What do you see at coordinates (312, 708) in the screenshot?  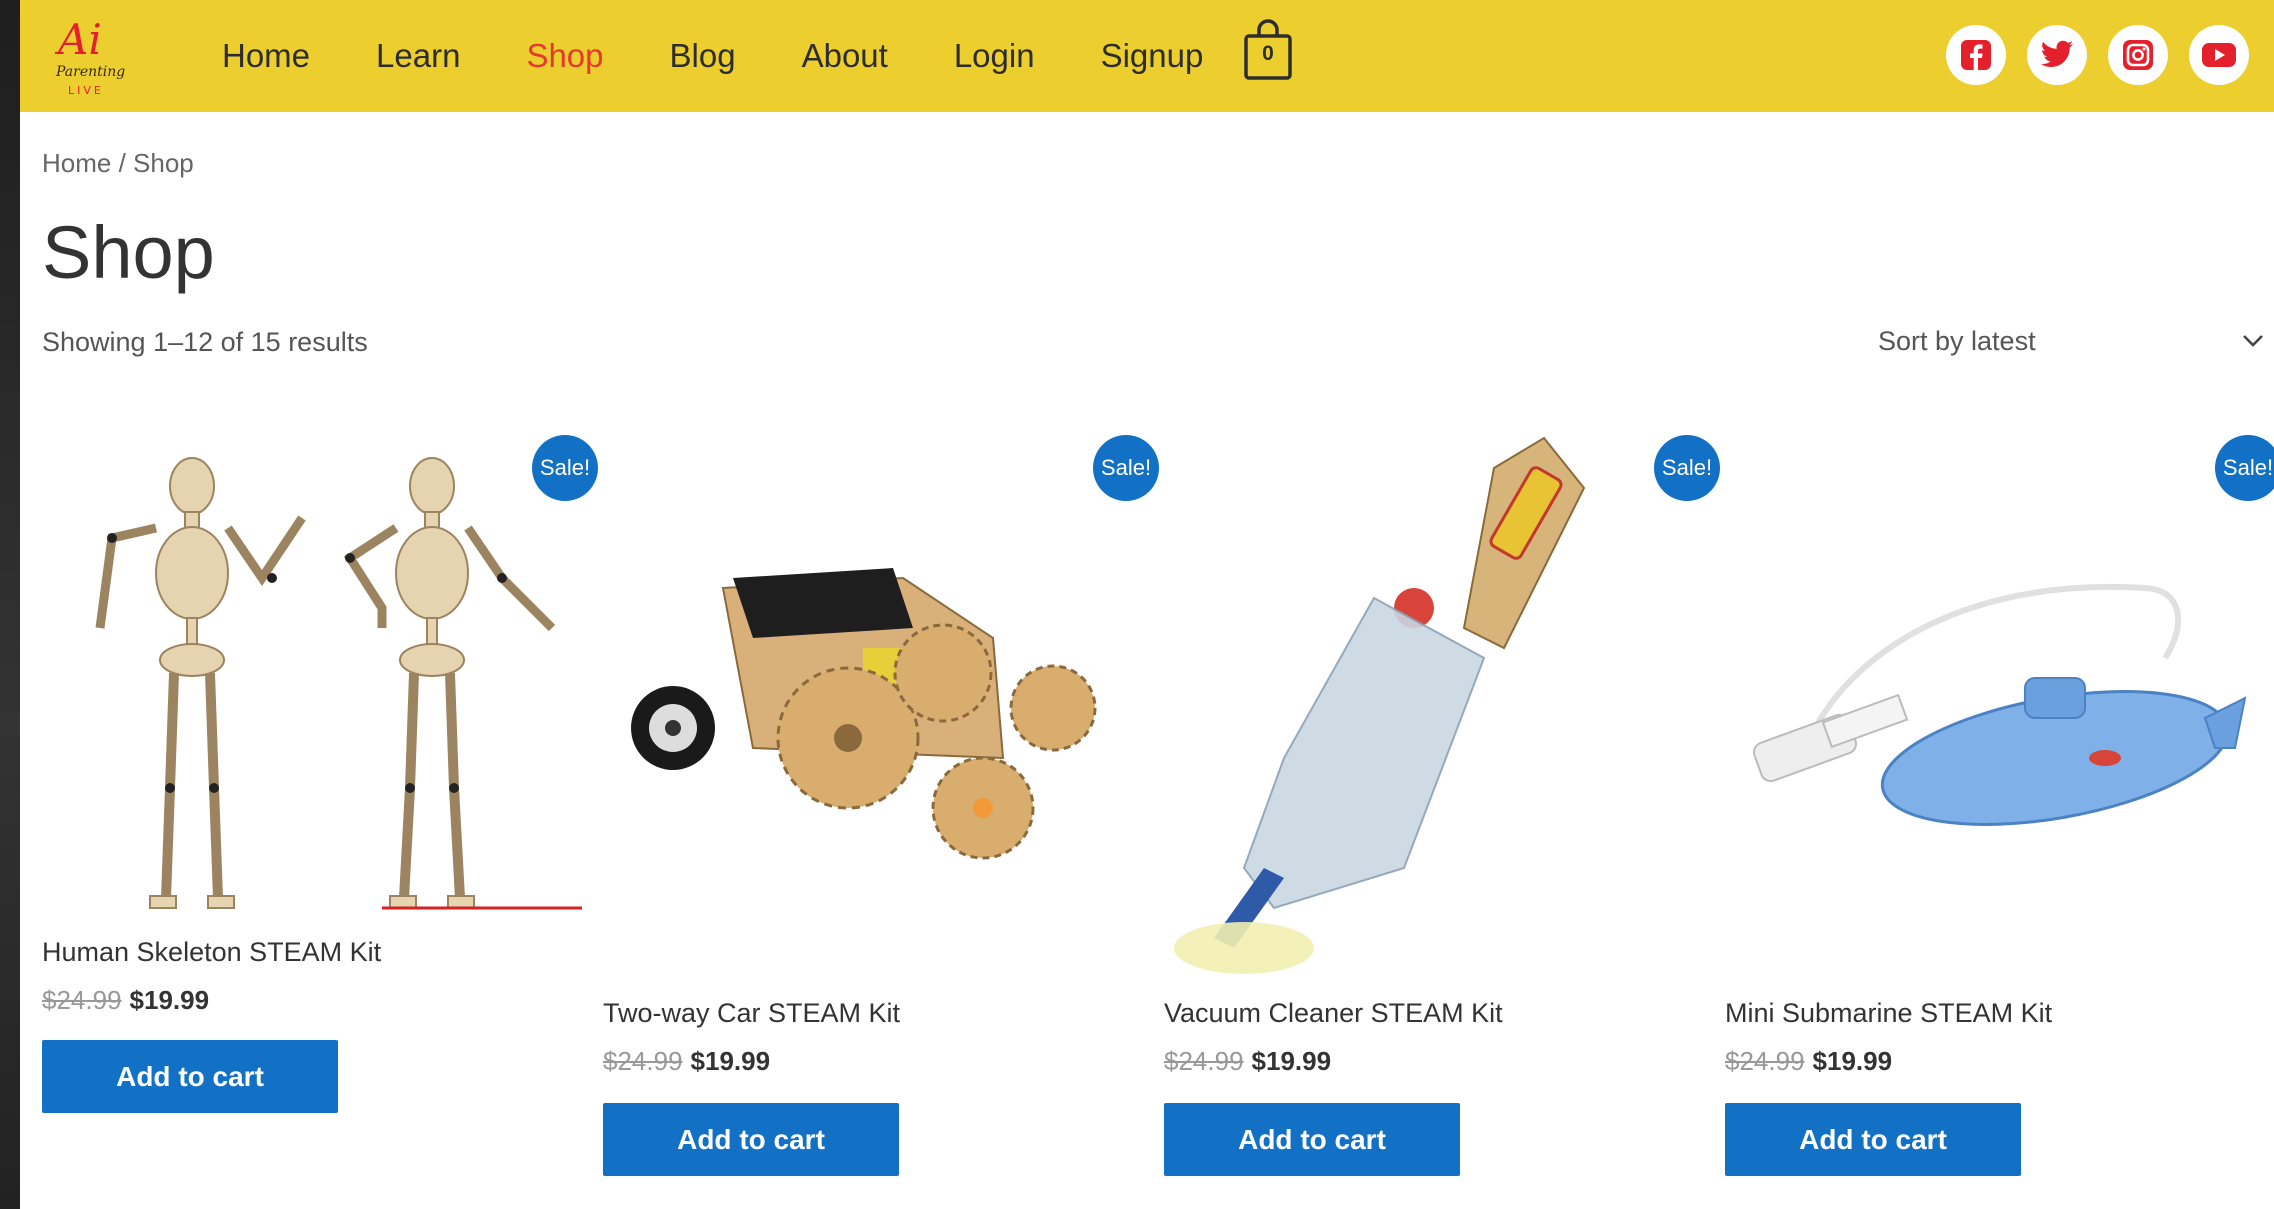 I see `product-image-skeleton` at bounding box center [312, 708].